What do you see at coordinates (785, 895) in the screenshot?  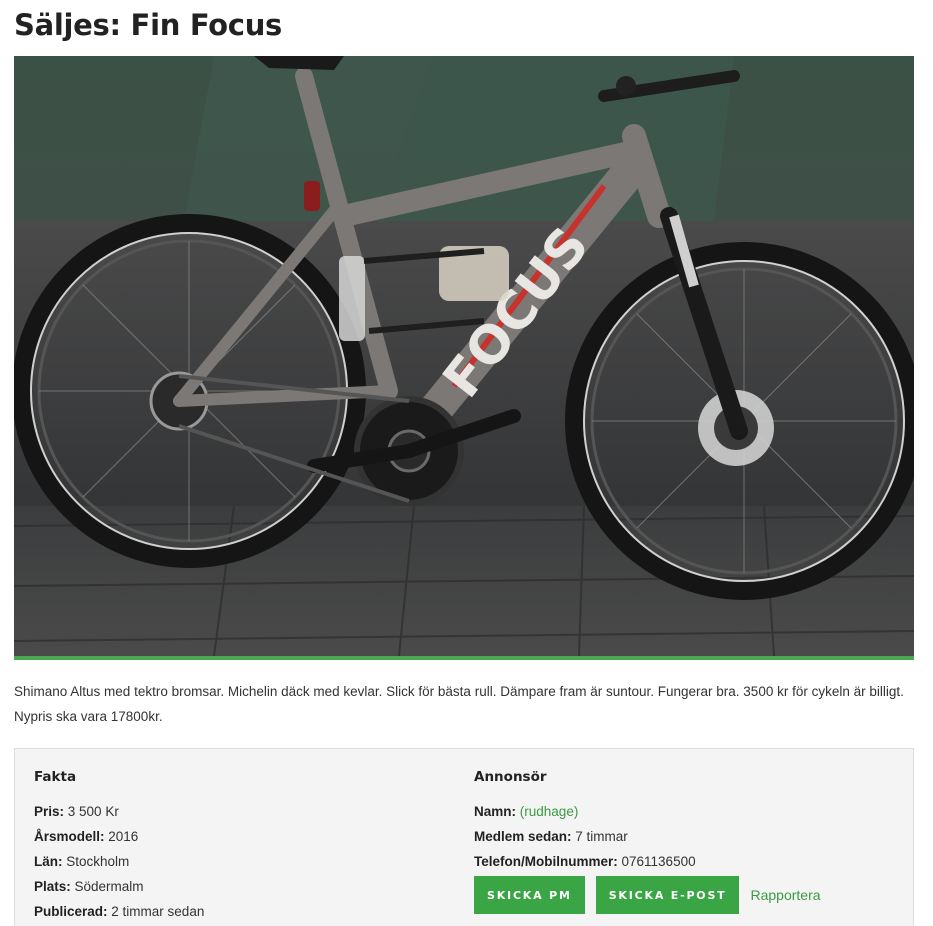 I see `report-link: Rapportera` at bounding box center [785, 895].